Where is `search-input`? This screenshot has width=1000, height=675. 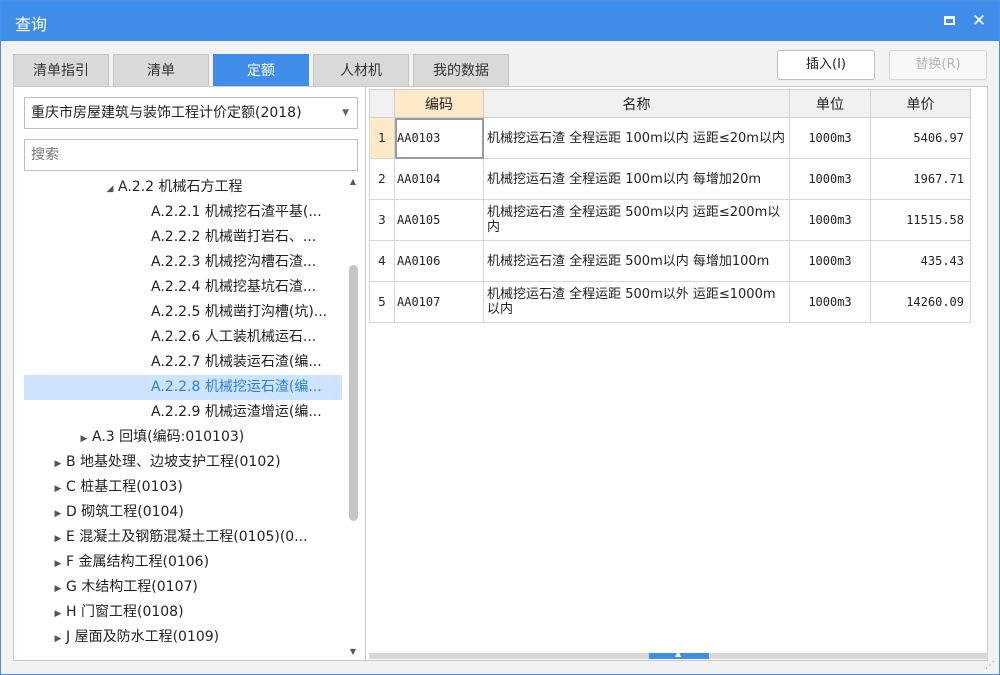 search-input is located at coordinates (191, 155).